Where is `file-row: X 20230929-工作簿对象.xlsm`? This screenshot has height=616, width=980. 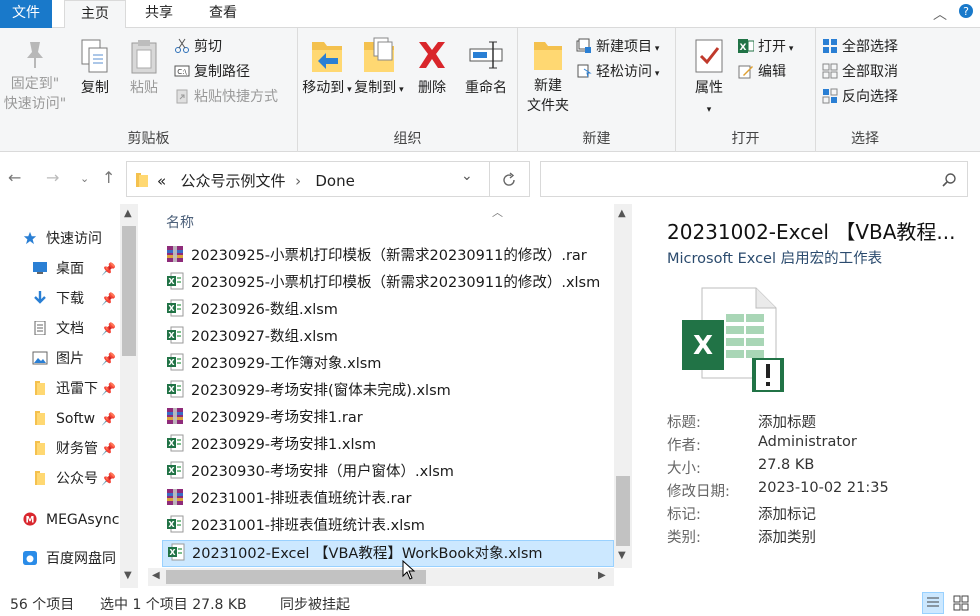 file-row: X 20230929-工作簿对象.xlsm is located at coordinates (388, 364).